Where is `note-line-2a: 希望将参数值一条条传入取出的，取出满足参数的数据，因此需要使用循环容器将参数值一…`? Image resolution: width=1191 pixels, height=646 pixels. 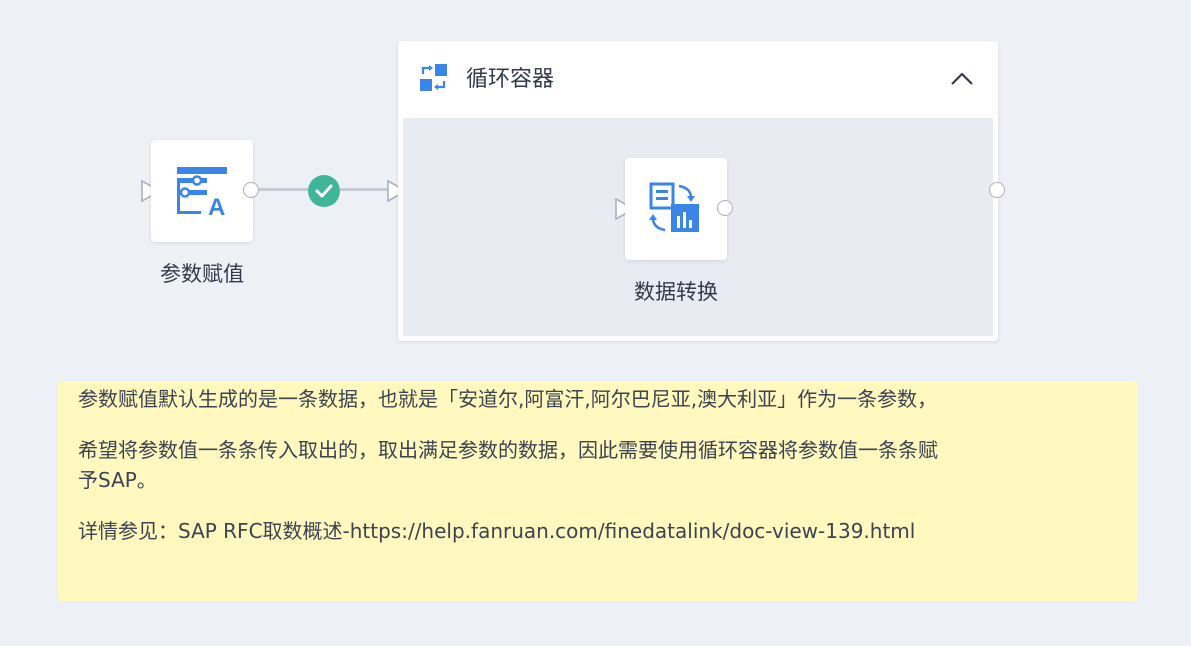
note-line-2a: 希望将参数值一条条传入取出的，取出满足参数的数据，因此需要使用循环容器将参数值一… is located at coordinates (508, 450).